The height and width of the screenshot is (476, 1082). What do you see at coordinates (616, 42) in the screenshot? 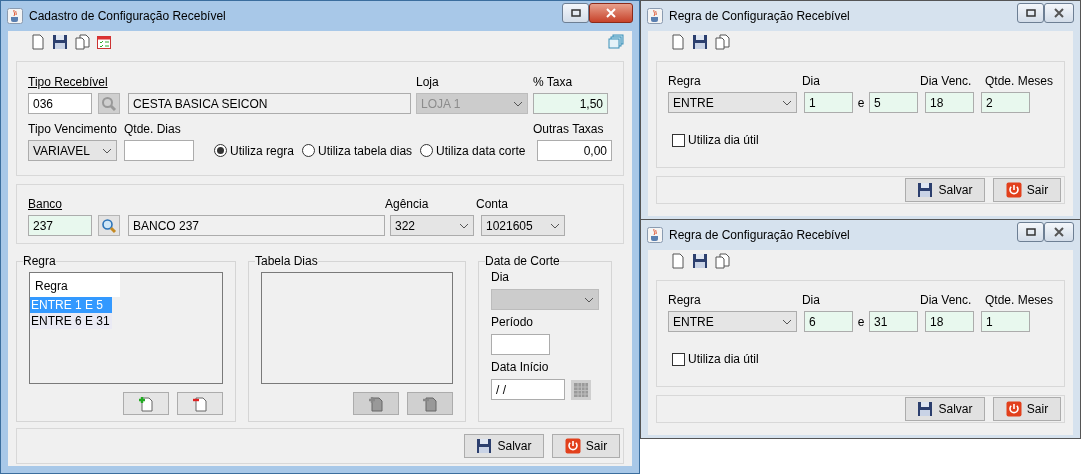
I see `cascade-windows-icon` at bounding box center [616, 42].